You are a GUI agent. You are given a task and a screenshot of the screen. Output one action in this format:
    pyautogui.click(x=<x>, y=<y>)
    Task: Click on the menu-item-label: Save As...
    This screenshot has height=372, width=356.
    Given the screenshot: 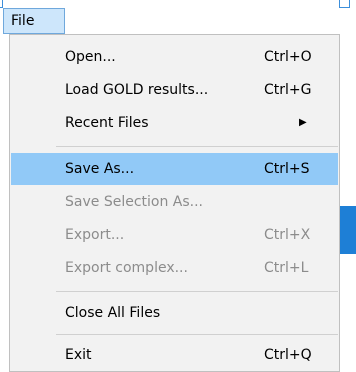 What is the action you would take?
    pyautogui.click(x=100, y=169)
    